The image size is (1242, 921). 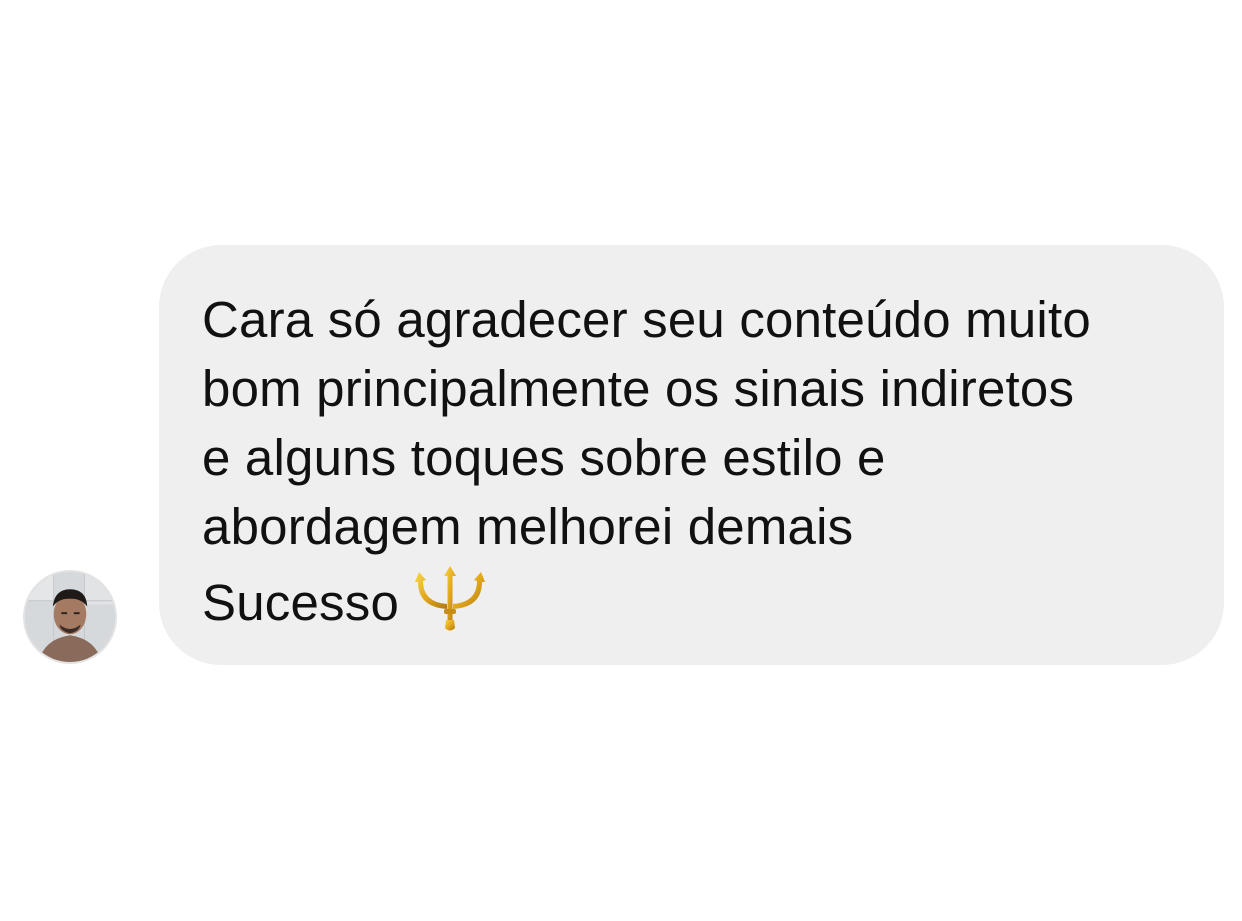 I want to click on trident-icon, so click(x=450, y=599).